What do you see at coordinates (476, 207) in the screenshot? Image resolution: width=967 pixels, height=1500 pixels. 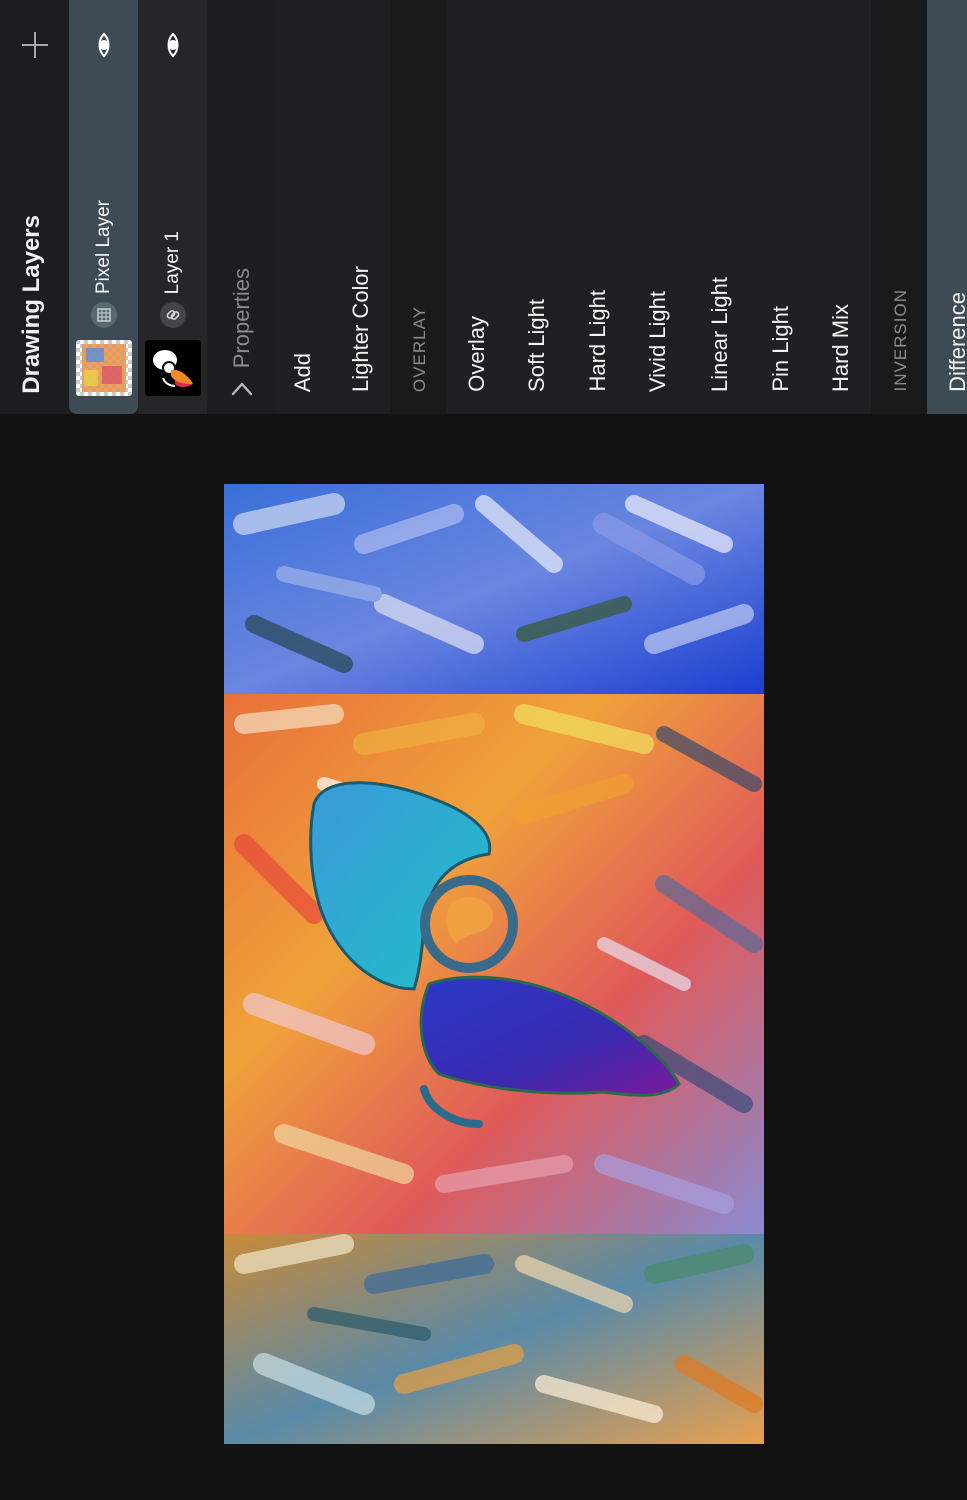 I see `blend-mode-overlay: Overlay` at bounding box center [476, 207].